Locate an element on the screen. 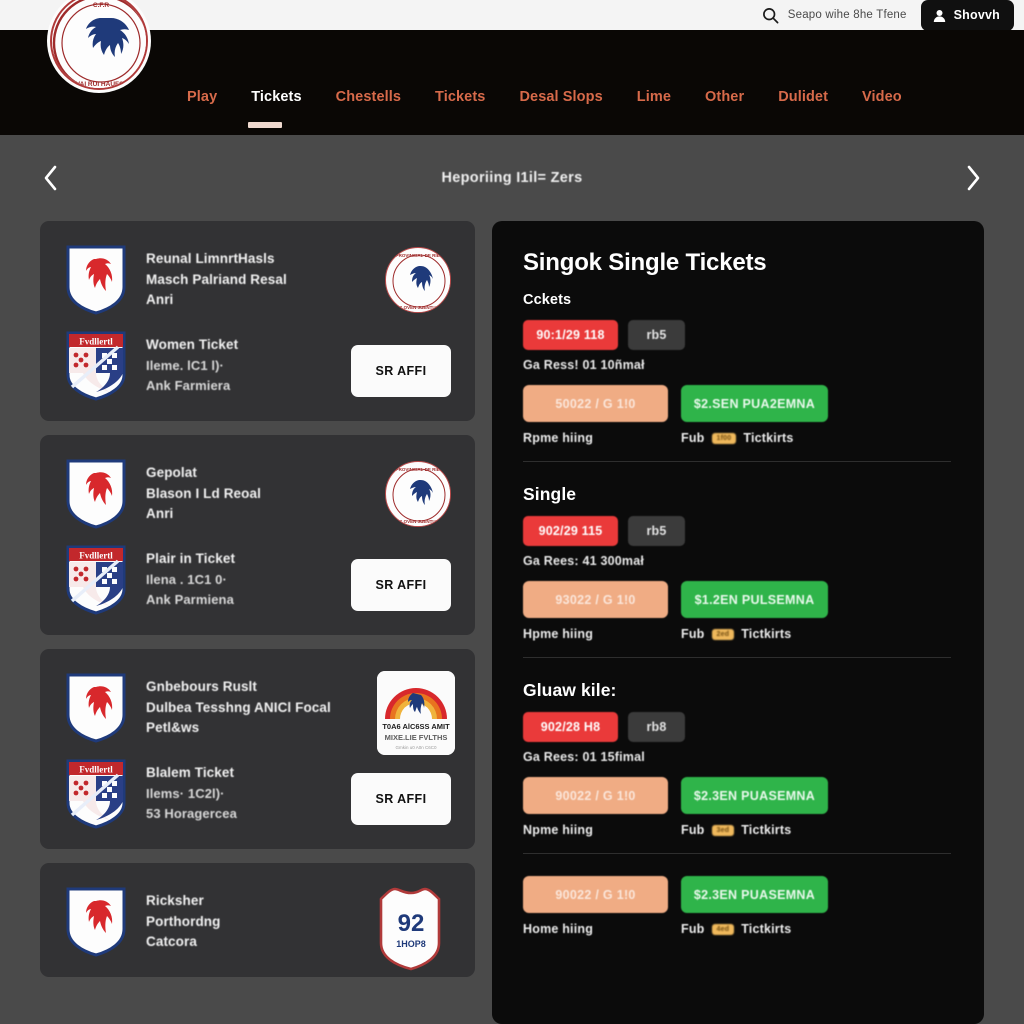 The image size is (1024, 1024). nav-item-desal-slops: Desal Slops is located at coordinates (560, 112).